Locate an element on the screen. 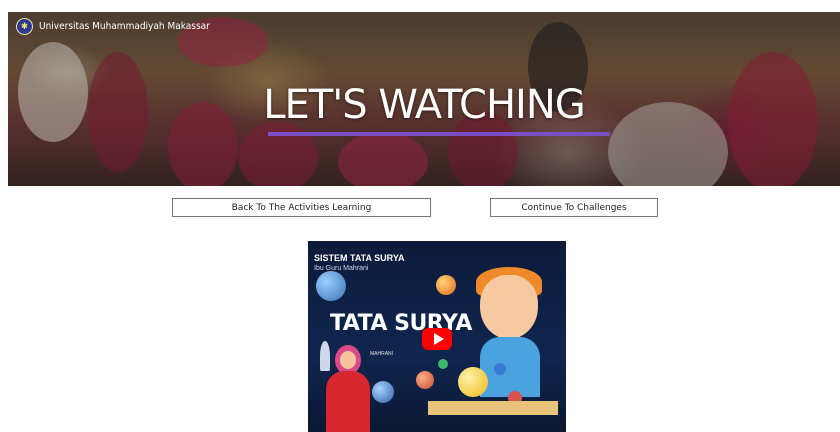 This screenshot has height=432, width=840. university-logo-icon: ✱ is located at coordinates (24, 26).